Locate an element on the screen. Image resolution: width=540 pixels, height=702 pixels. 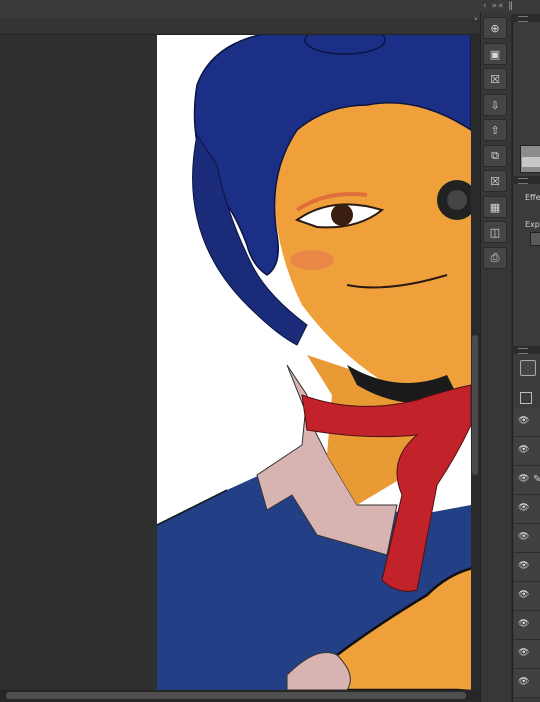
navigator-viewport is located at coordinates (531, 162).